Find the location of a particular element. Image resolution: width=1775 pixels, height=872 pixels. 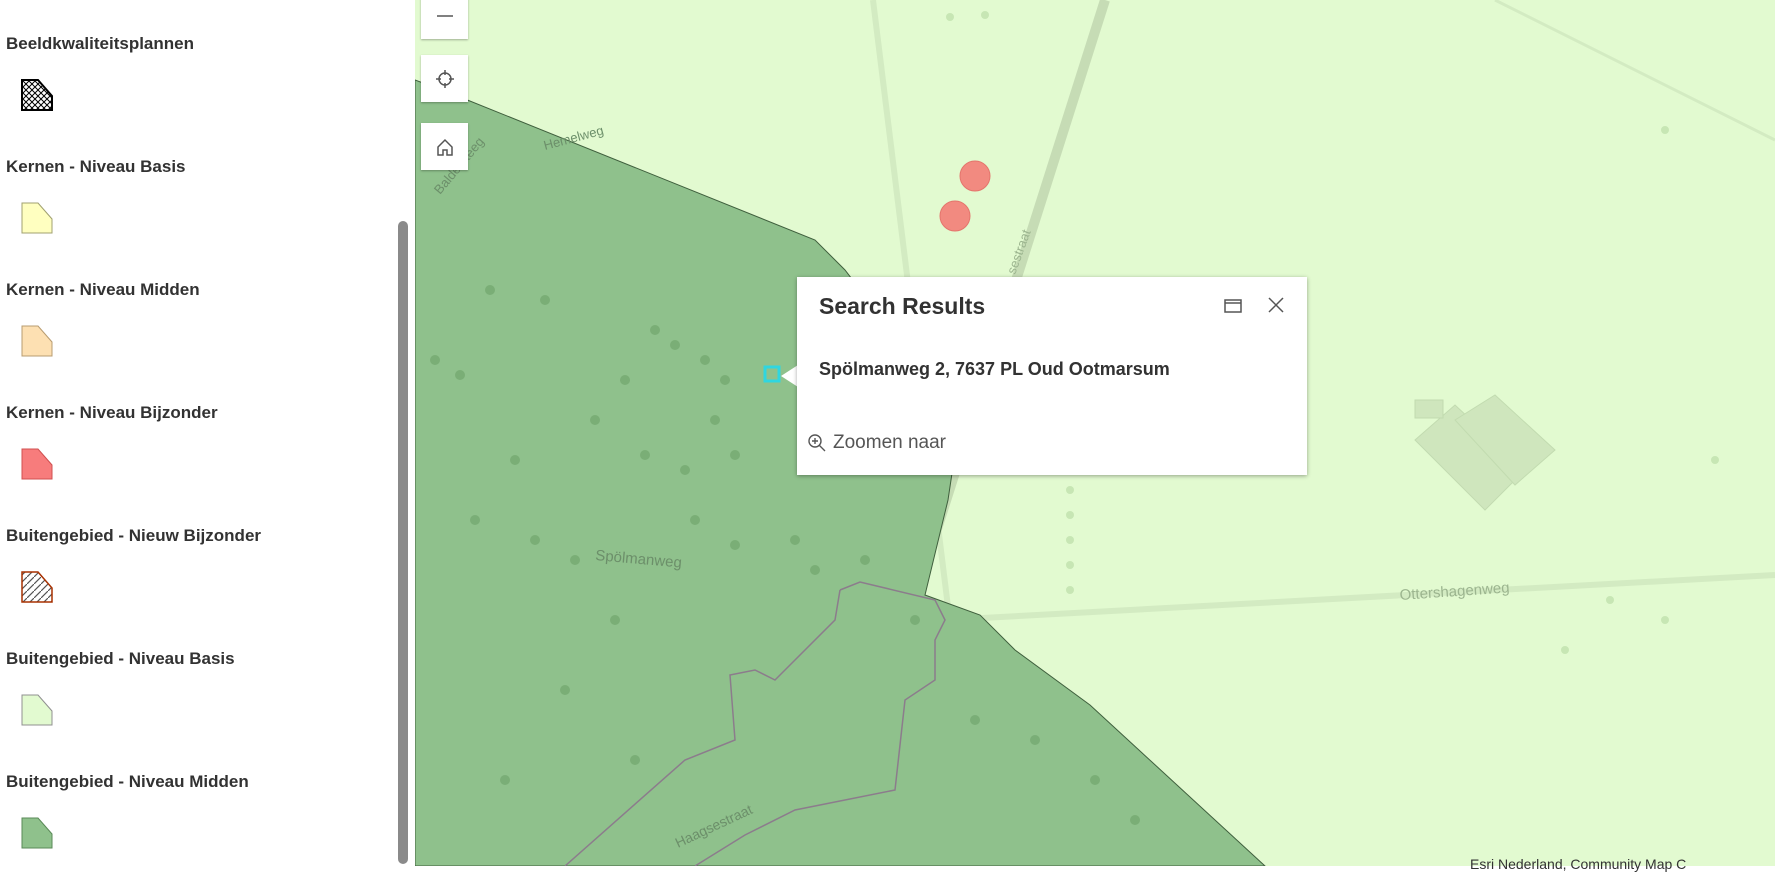

map-attribution: Esri Nederland, Community Map C is located at coordinates (1578, 864).